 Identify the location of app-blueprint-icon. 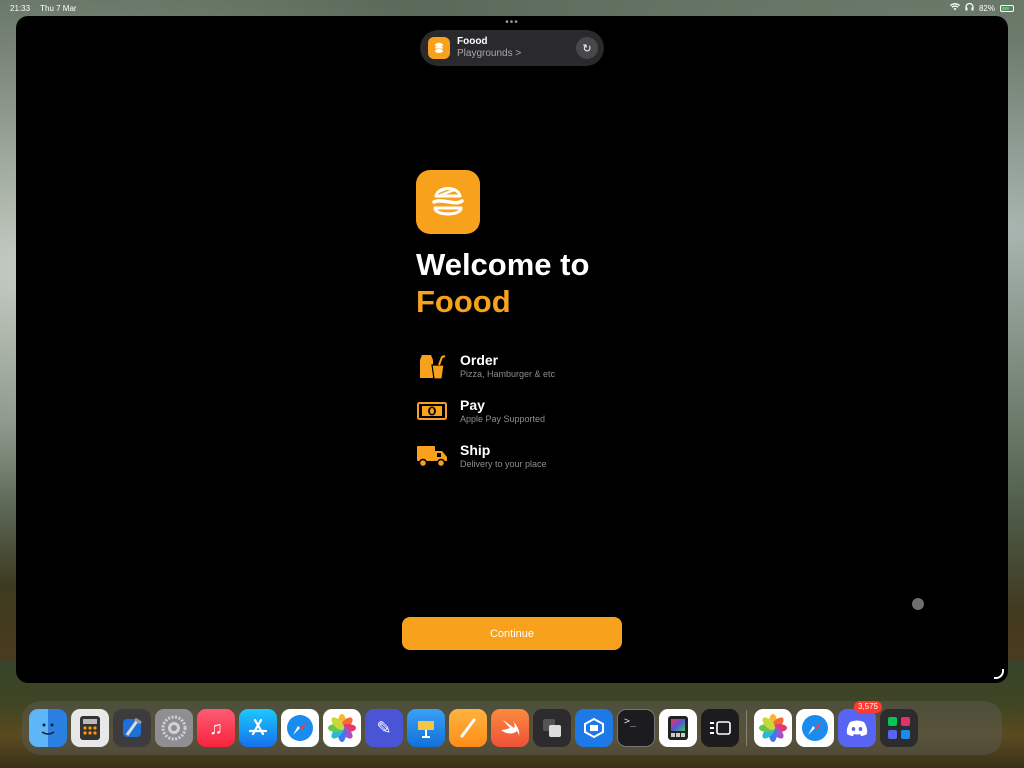
(594, 728).